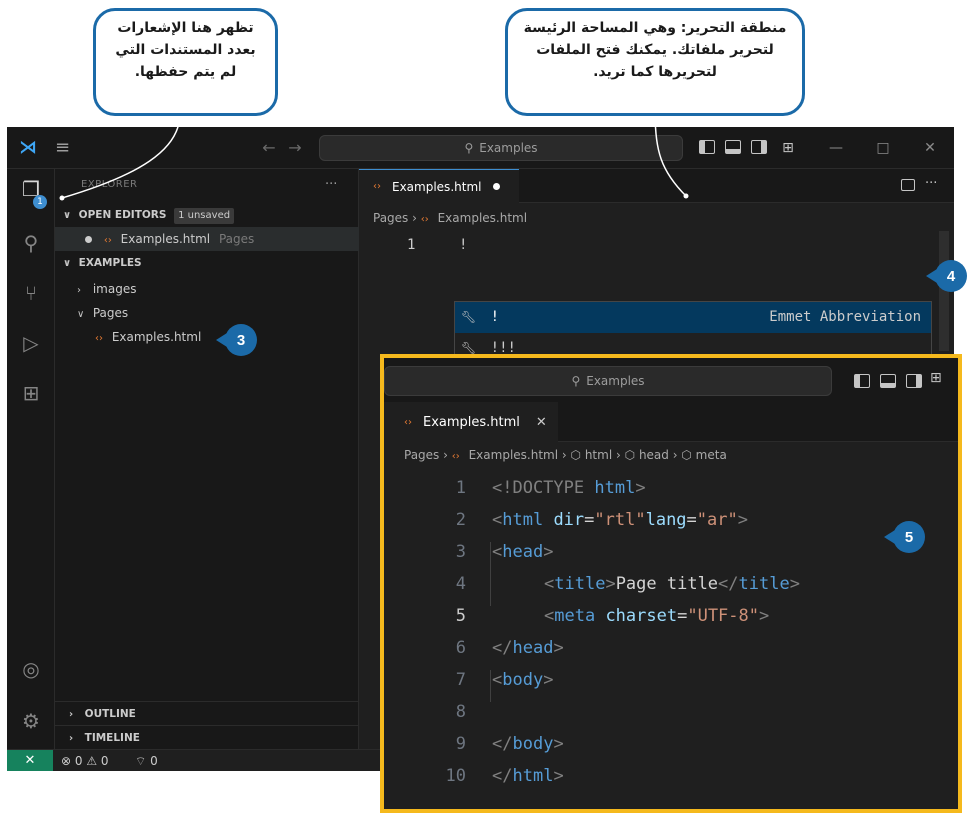 The width and height of the screenshot is (977, 820). Describe the element at coordinates (207, 239) in the screenshot. I see `open-editor-item: ‹› Examples.html Pages` at that location.